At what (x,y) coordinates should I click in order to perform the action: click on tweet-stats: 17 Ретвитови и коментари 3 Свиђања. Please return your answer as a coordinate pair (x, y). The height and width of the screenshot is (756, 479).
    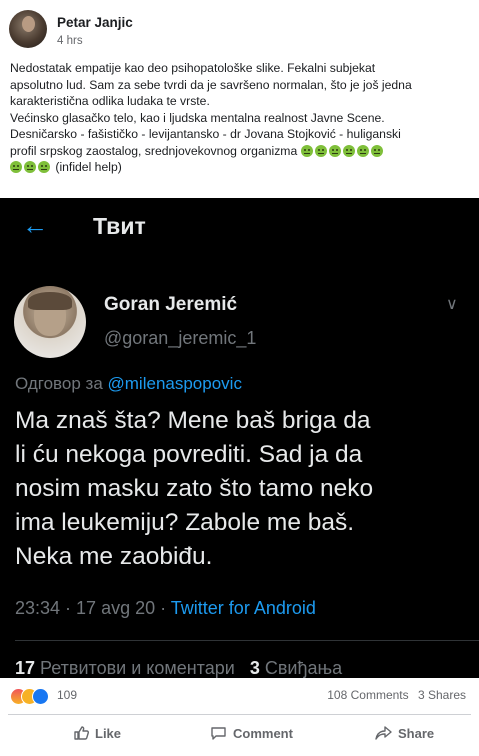
    Looking at the image, I should click on (179, 668).